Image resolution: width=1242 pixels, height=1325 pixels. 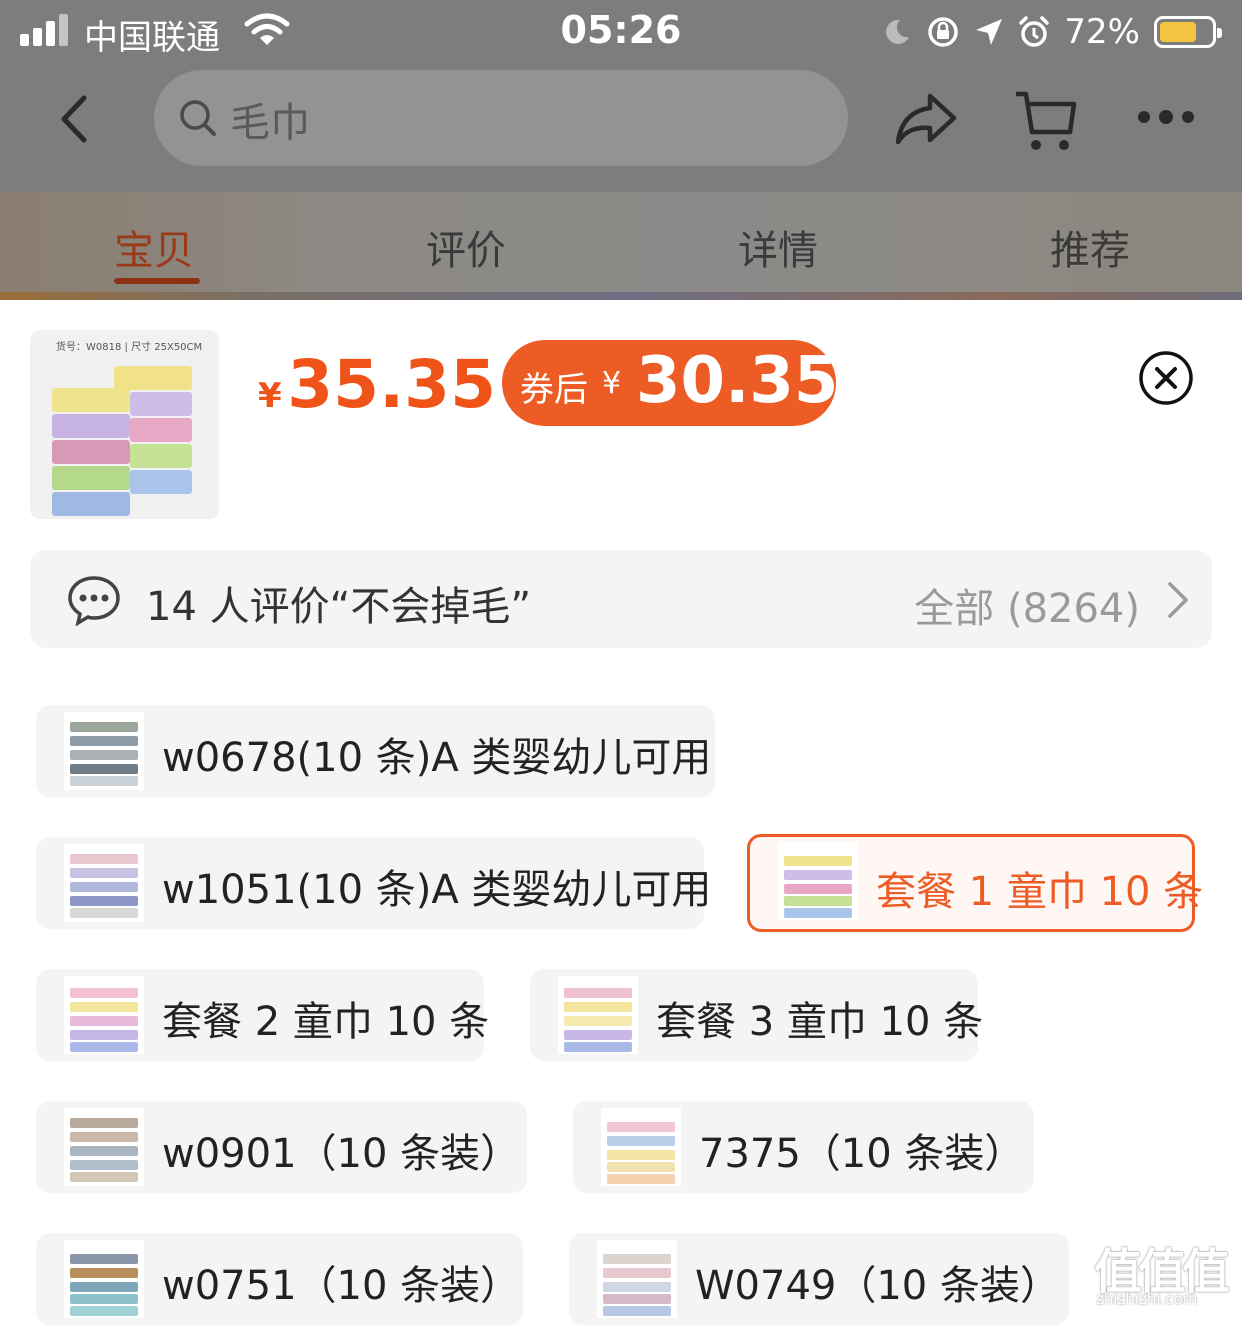 What do you see at coordinates (341, 1154) in the screenshot?
I see `sku-option-label: w0901（10 条装）` at bounding box center [341, 1154].